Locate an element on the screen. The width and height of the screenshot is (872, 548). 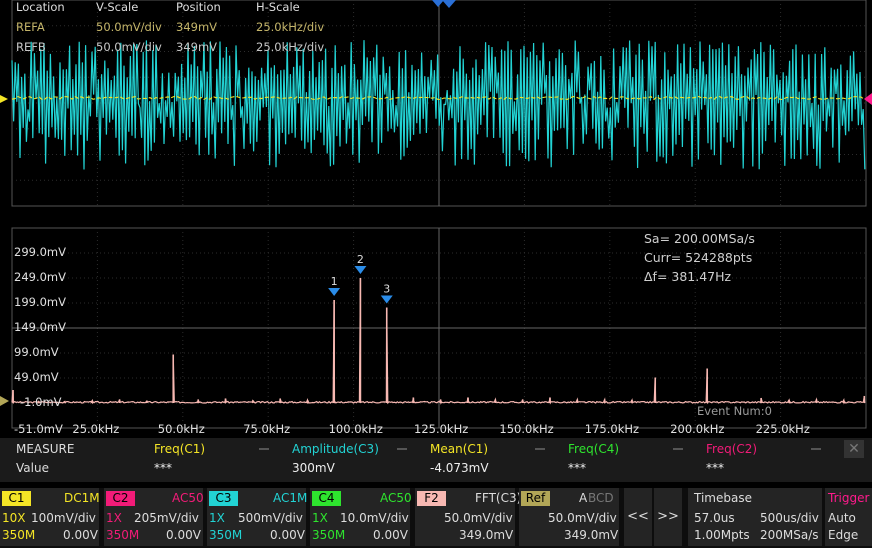
c2-offset: 0.00V is located at coordinates (183, 535).